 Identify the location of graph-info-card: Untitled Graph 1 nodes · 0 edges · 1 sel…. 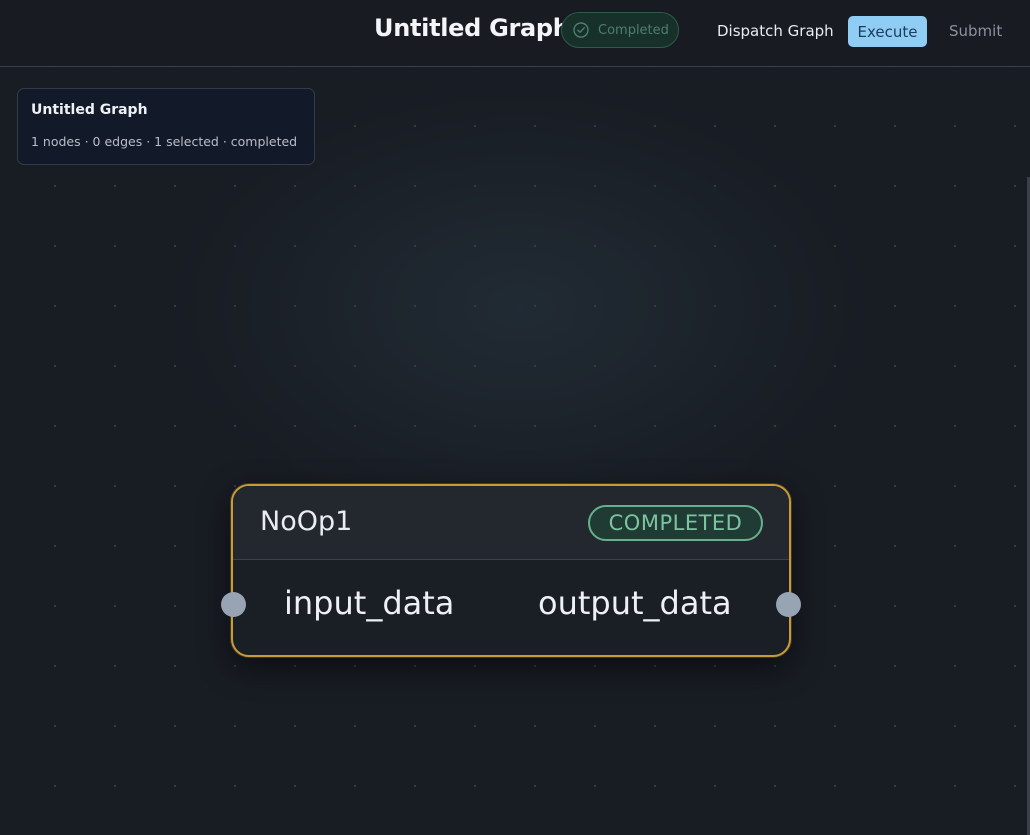
(166, 126).